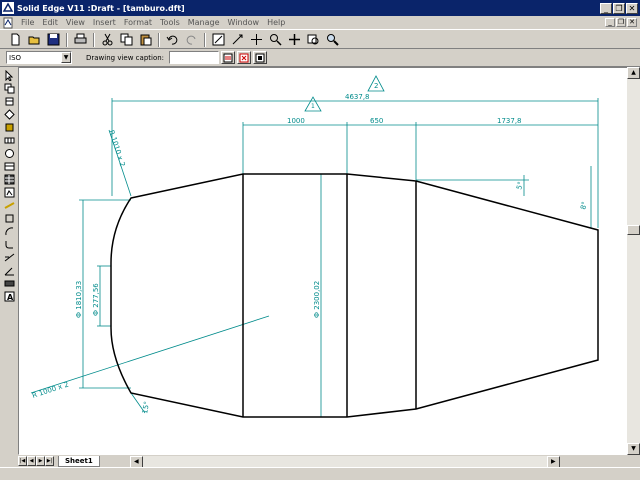 The width and height of the screenshot is (640, 480). I want to click on doc-restore-button: ❐, so click(621, 22).